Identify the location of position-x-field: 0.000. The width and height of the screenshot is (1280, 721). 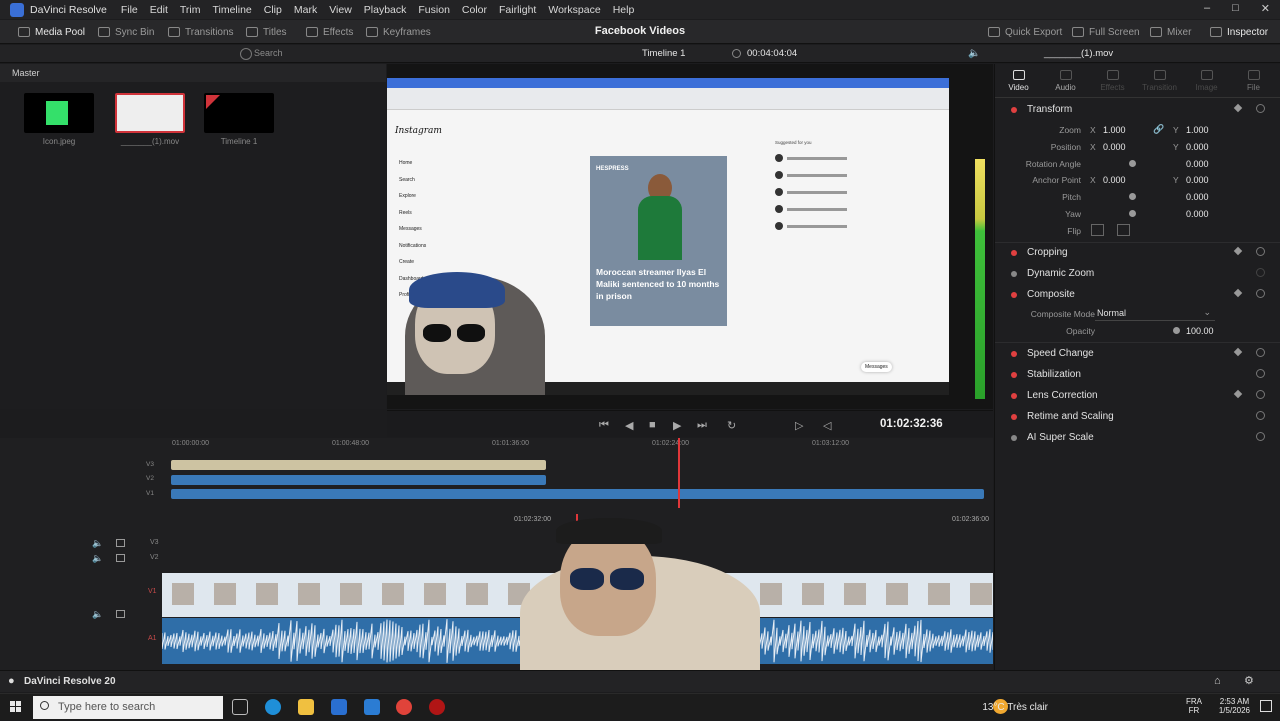
(1114, 147).